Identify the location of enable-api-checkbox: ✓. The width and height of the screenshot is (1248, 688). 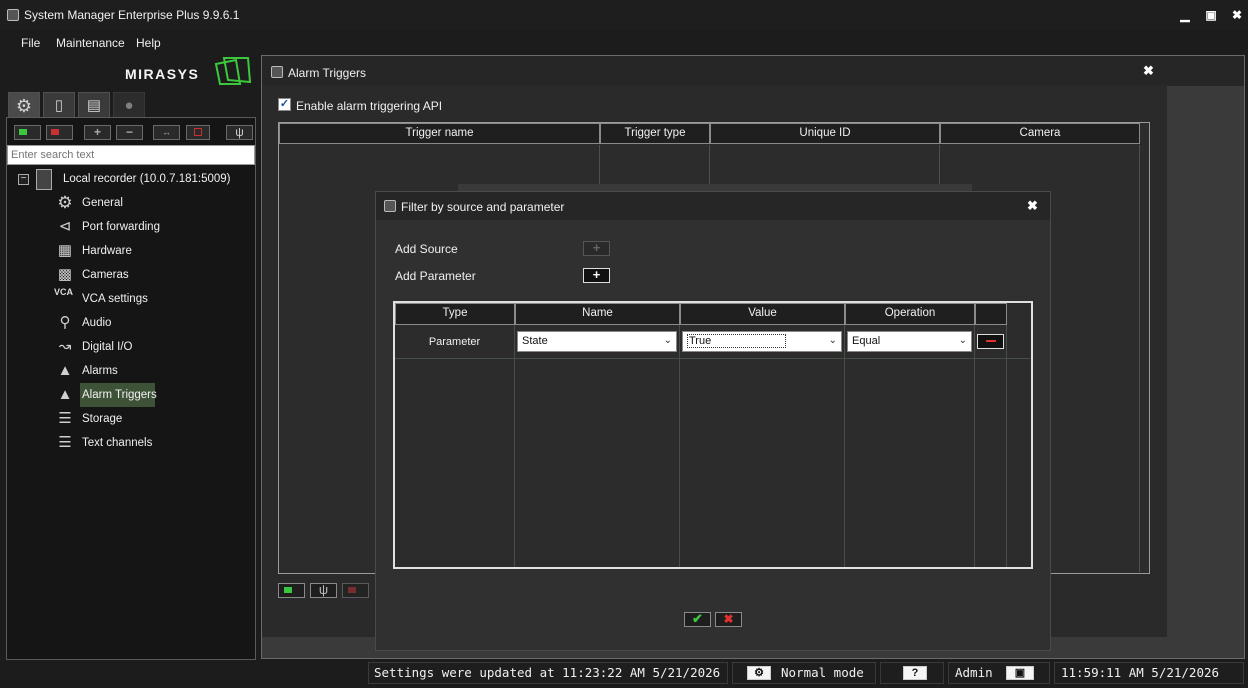
(284, 104).